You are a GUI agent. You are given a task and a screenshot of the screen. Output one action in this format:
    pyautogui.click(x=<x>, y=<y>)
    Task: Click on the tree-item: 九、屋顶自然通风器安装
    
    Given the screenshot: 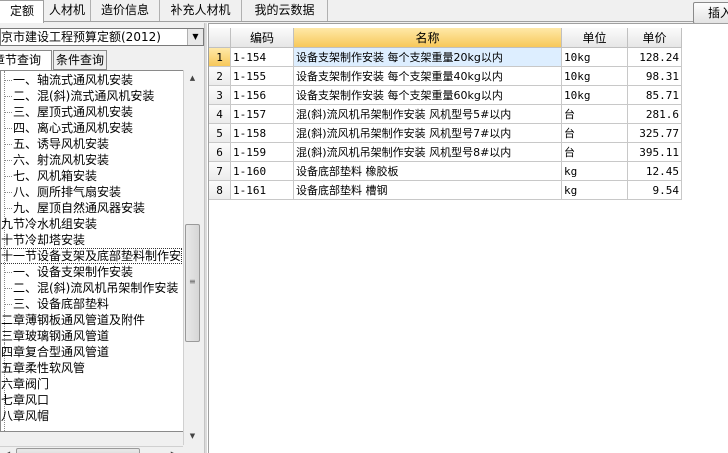 What is the action you would take?
    pyautogui.click(x=74, y=208)
    